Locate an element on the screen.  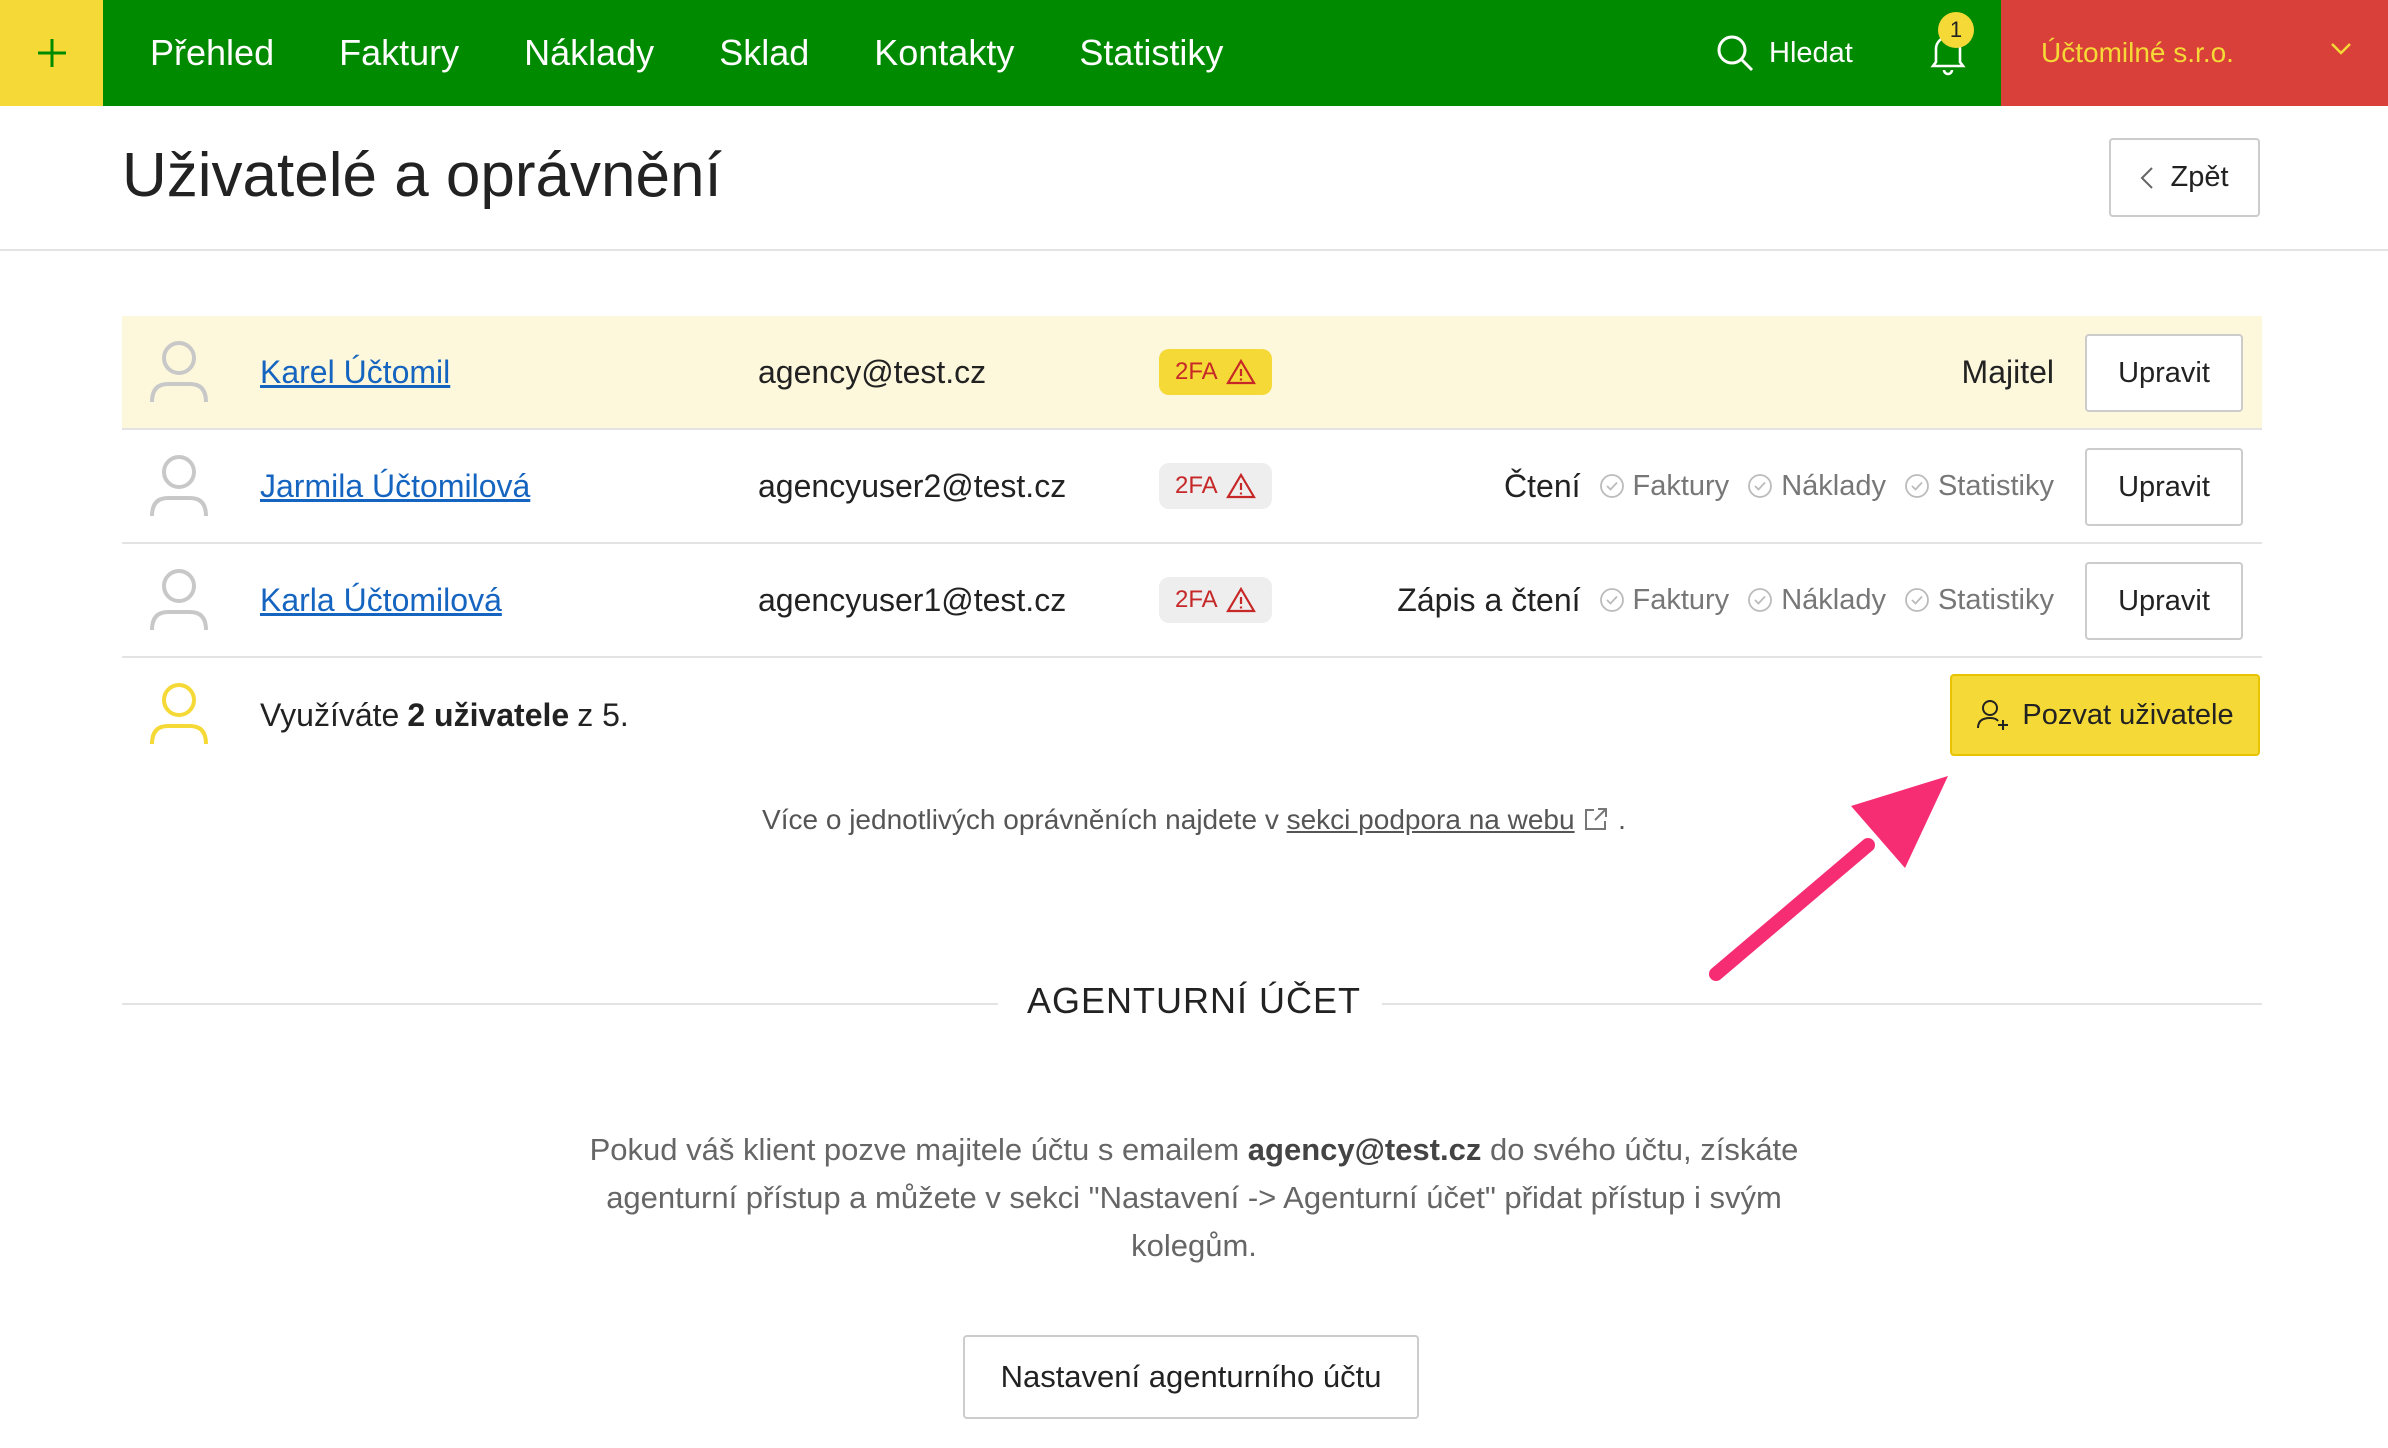
nav-item-faktury: Faktury is located at coordinates (399, 53).